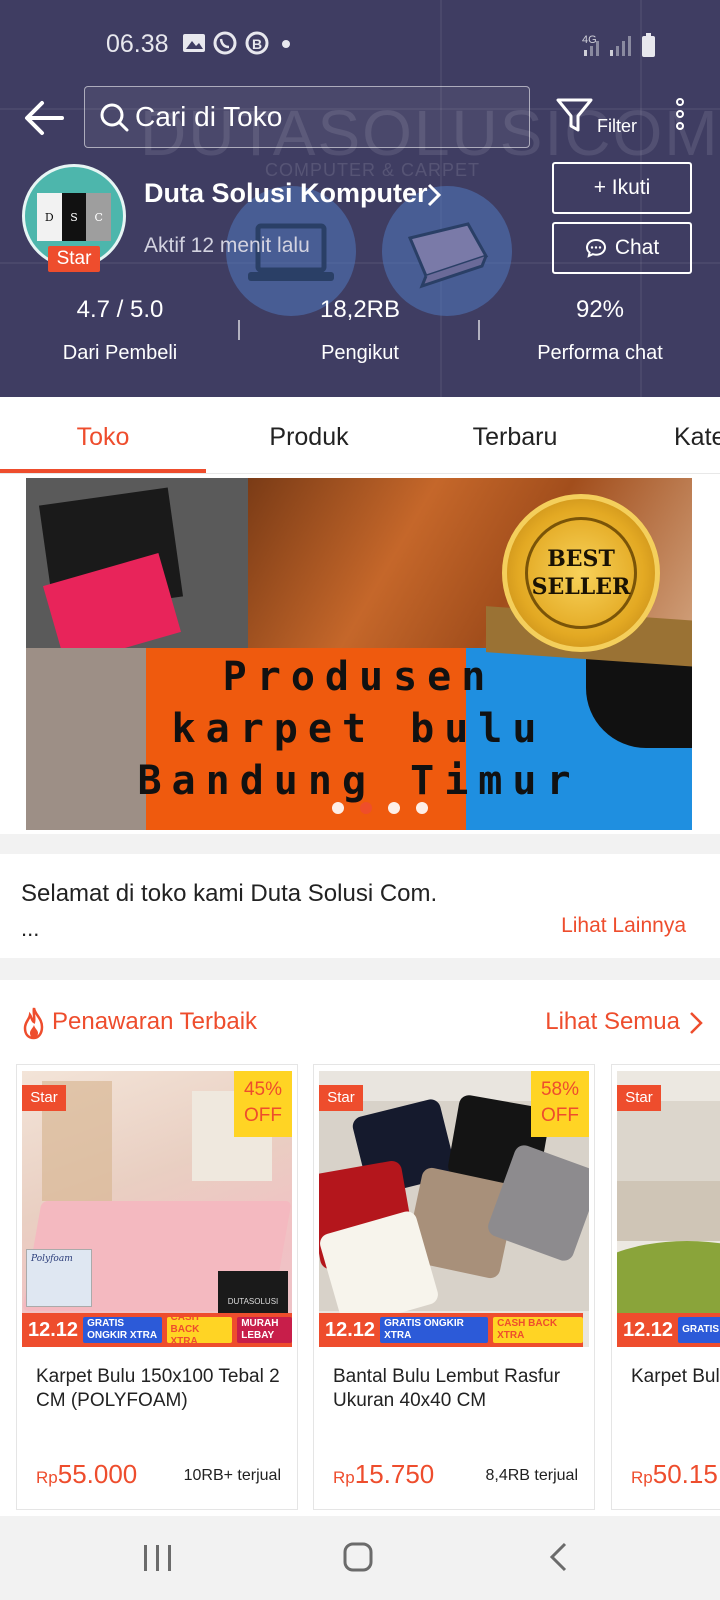 This screenshot has width=720, height=1600. What do you see at coordinates (622, 188) in the screenshot?
I see `follow-button: + Ikuti` at bounding box center [622, 188].